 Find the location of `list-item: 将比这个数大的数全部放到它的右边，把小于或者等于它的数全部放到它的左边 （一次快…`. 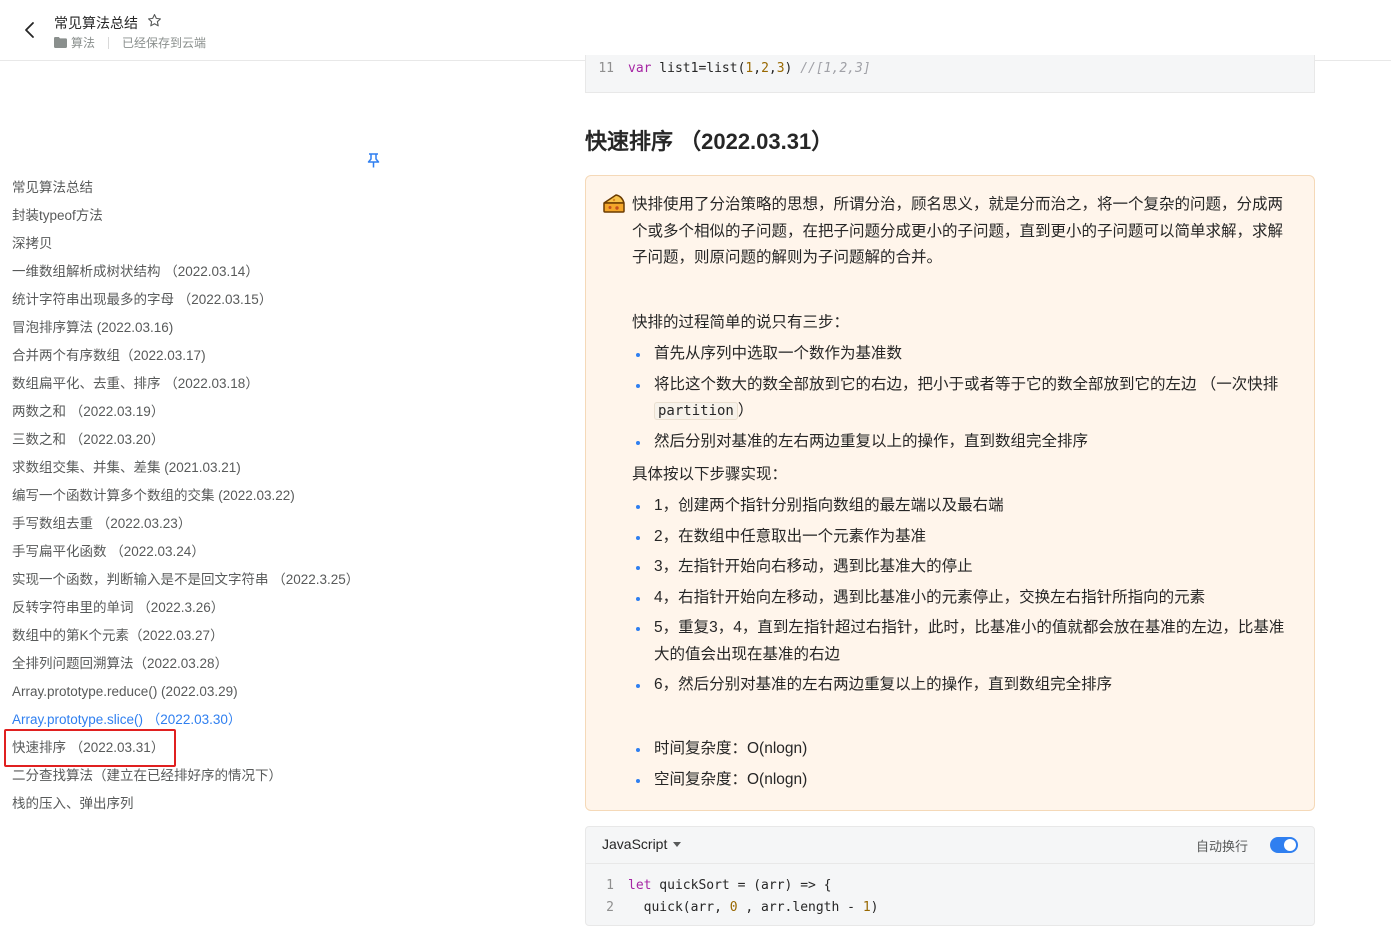

list-item: 将比这个数大的数全部放到它的右边，把小于或者等于它的数全部放到它的左边 （一次快… is located at coordinates (964, 398).